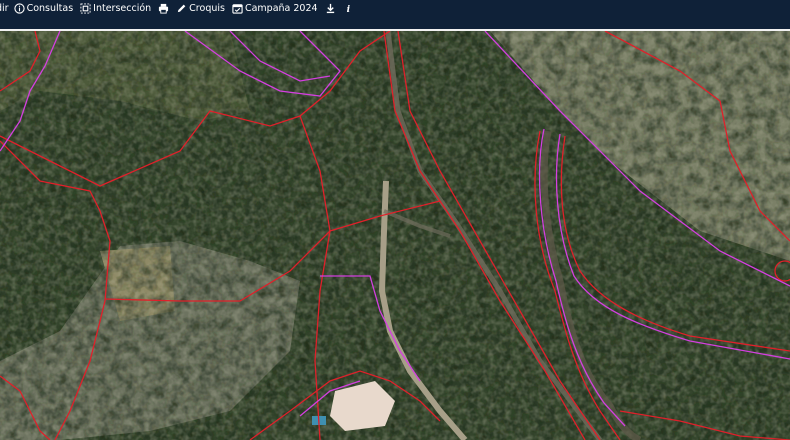 Image resolution: width=790 pixels, height=440 pixels. I want to click on campana-button: Campaña 2024, so click(275, 8).